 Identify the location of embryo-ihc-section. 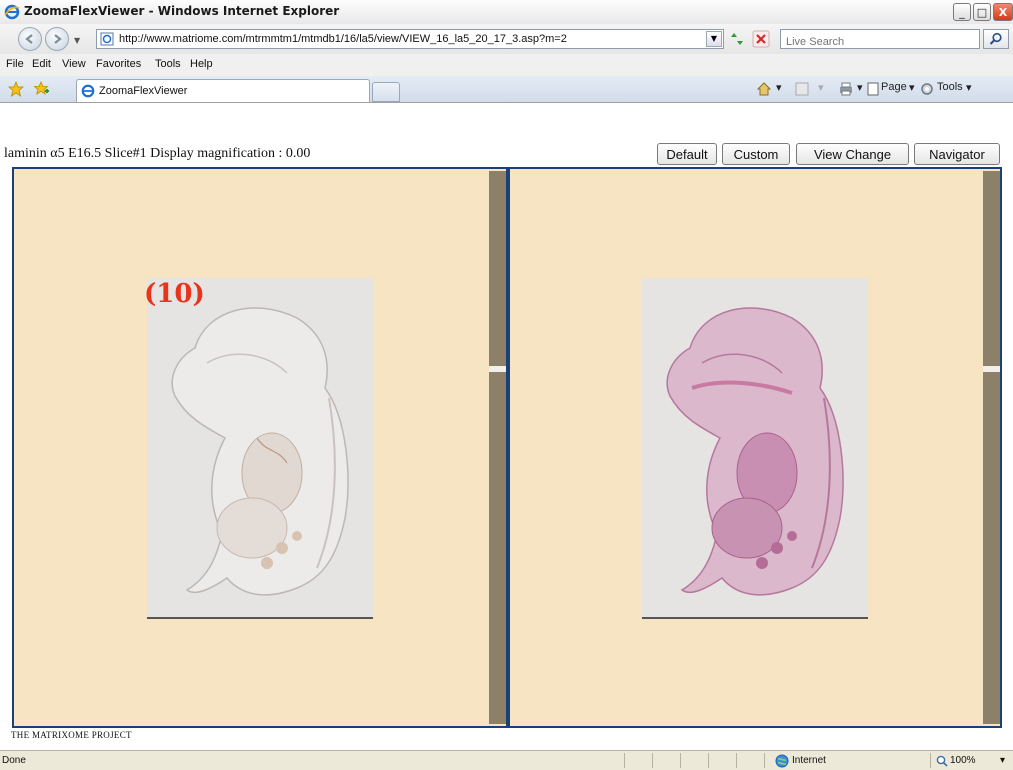
(260, 451).